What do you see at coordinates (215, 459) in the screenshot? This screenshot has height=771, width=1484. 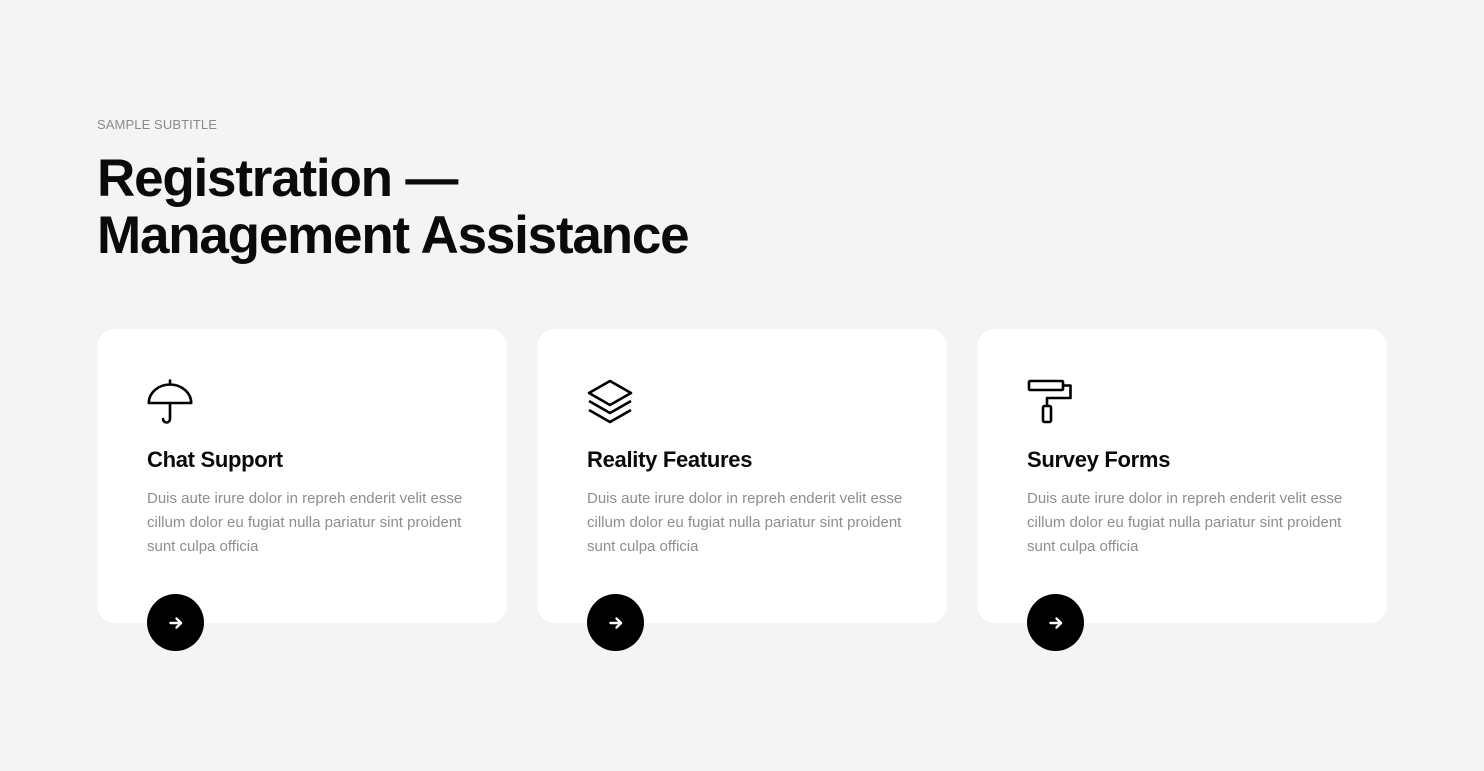 I see `card-title: Chat Support` at bounding box center [215, 459].